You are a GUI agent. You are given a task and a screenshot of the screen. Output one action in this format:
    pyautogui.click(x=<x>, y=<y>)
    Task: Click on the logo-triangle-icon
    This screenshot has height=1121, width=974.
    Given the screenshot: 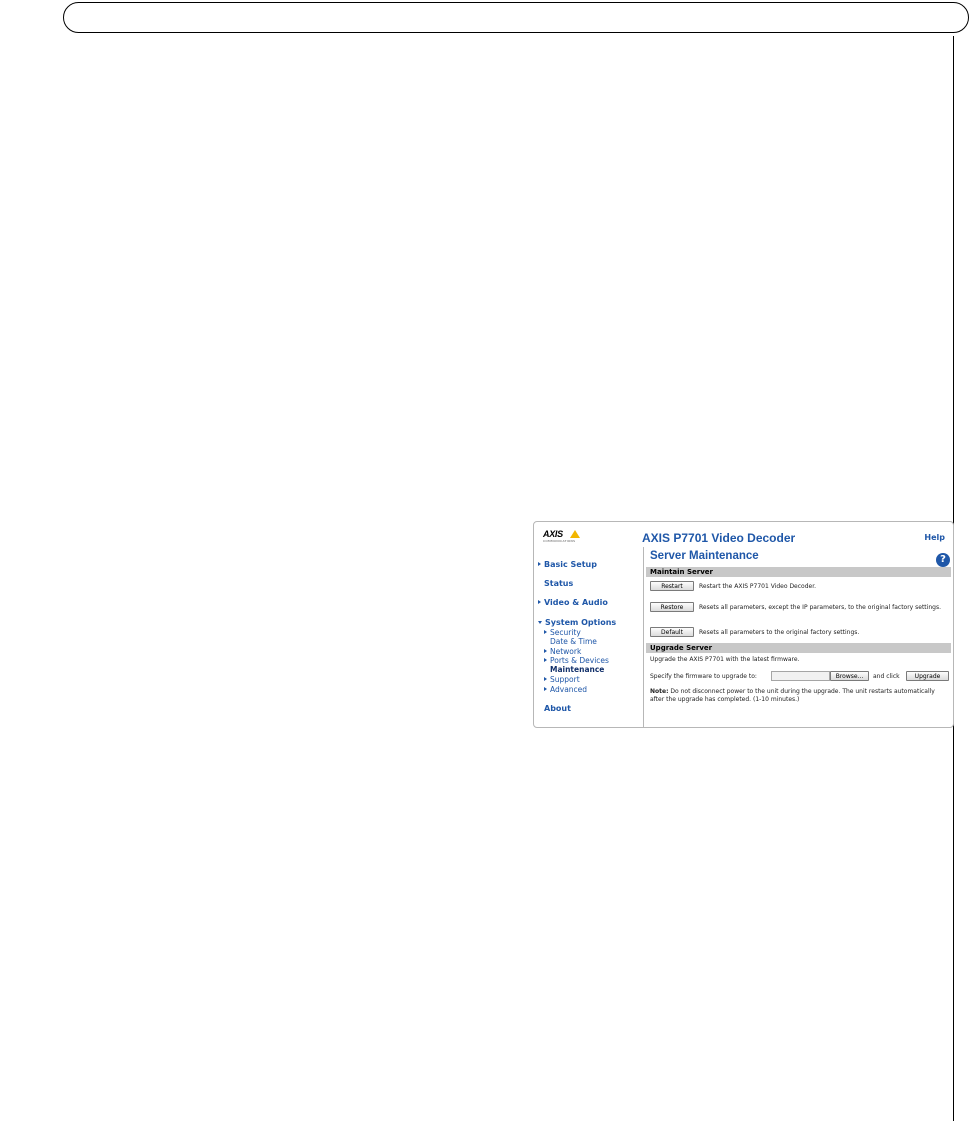 What is the action you would take?
    pyautogui.click(x=575, y=534)
    